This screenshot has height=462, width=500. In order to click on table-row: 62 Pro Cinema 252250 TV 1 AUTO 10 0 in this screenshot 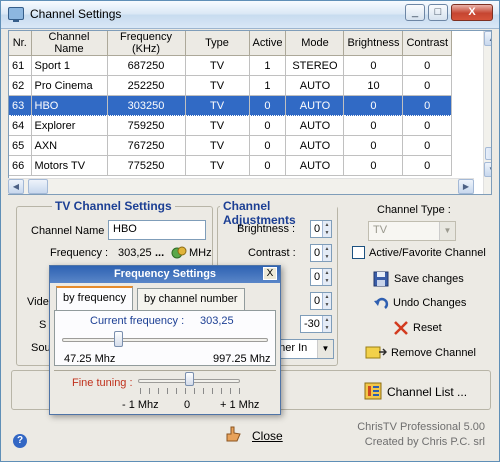, I will do `click(231, 85)`.